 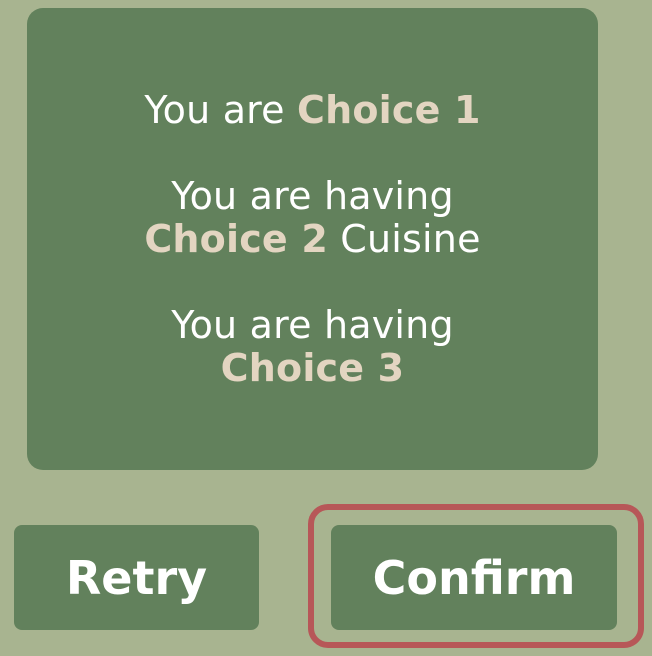 I want to click on summary-line-2-prefix: You are having, so click(x=312, y=195).